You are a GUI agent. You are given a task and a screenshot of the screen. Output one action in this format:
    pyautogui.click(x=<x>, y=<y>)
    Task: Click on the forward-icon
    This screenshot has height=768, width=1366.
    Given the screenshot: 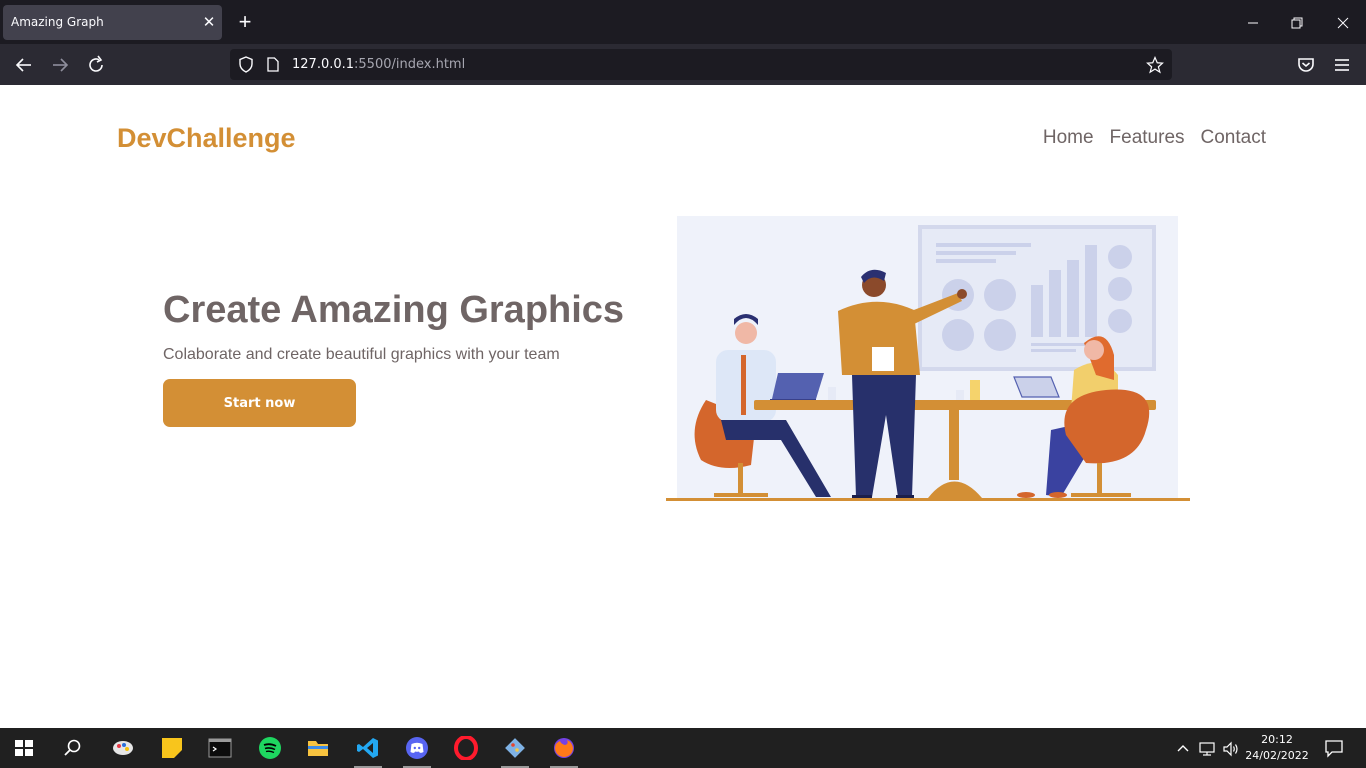 What is the action you would take?
    pyautogui.click(x=60, y=65)
    